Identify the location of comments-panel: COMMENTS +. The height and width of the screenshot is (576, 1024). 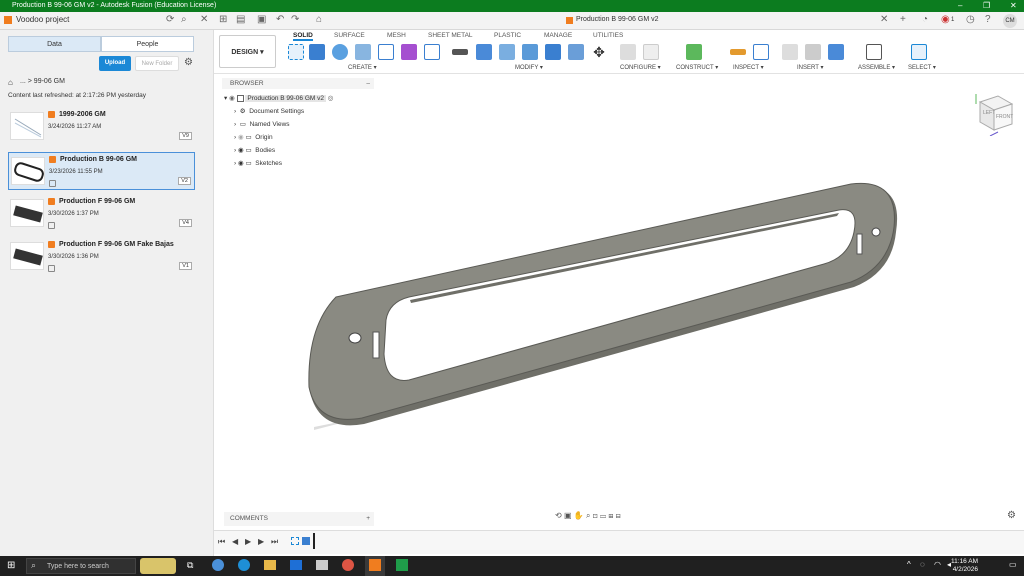
(299, 519).